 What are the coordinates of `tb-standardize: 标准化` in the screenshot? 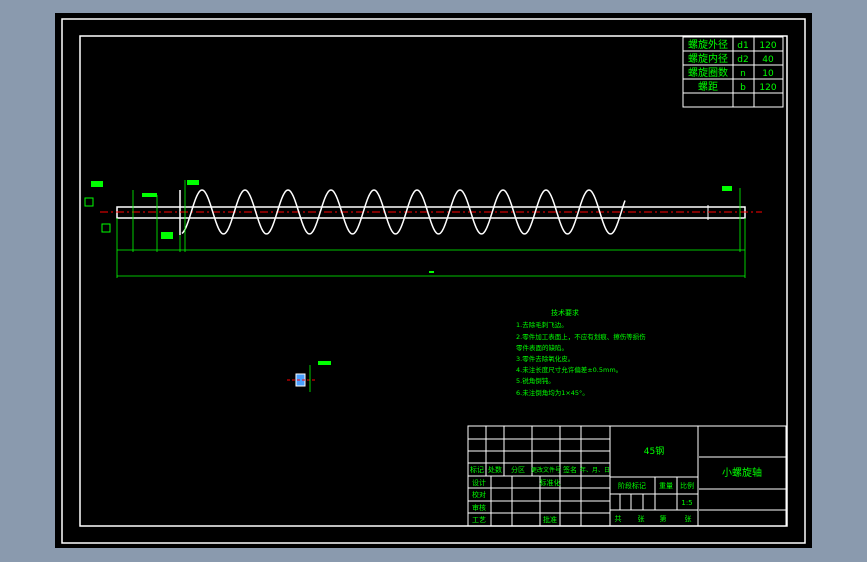 It's located at (550, 482).